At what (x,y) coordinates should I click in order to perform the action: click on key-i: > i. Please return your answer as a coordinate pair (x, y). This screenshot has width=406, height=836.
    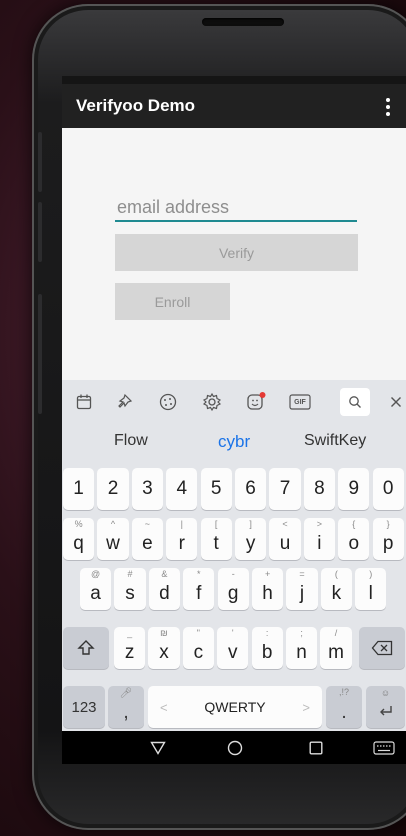
    Looking at the image, I should click on (319, 539).